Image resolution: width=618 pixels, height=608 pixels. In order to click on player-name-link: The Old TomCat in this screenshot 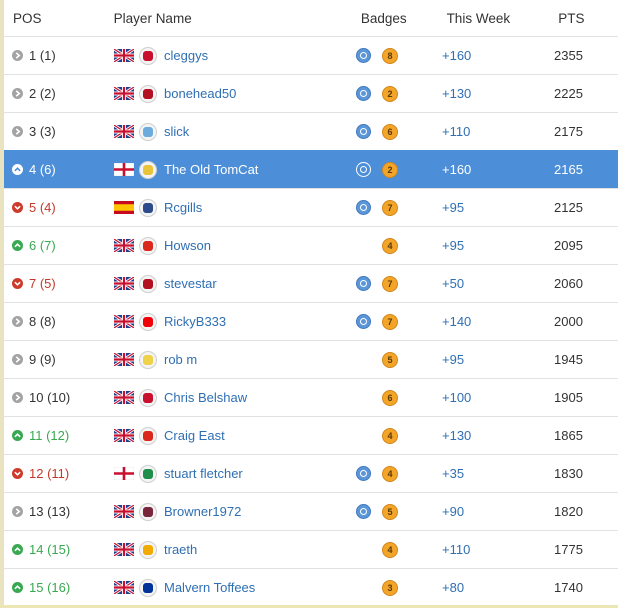, I will do `click(211, 169)`.